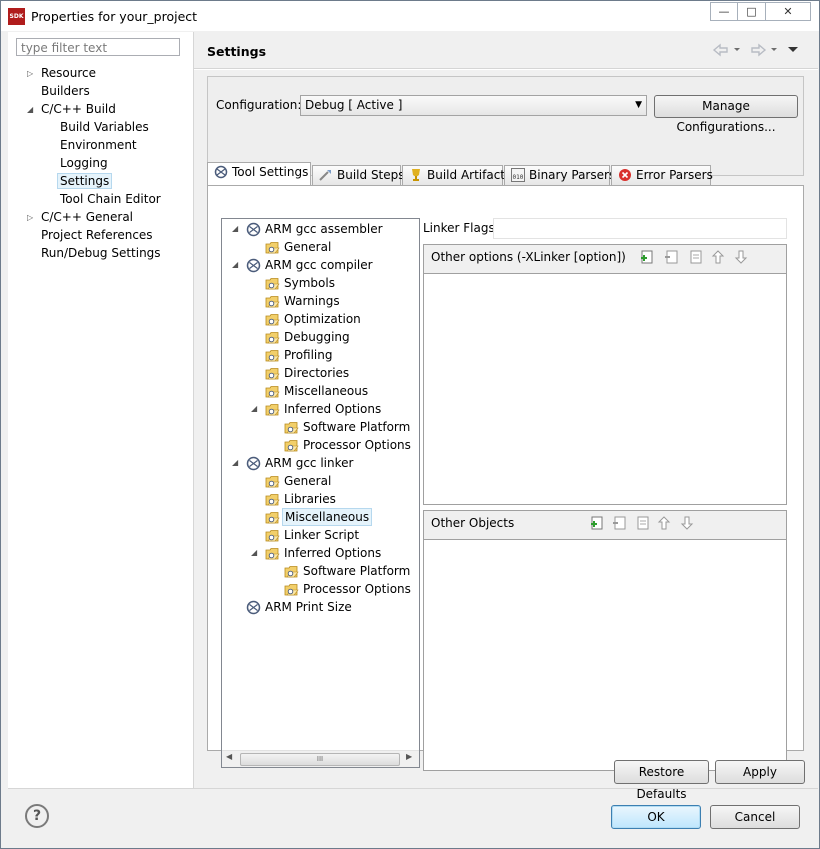 Image resolution: width=820 pixels, height=849 pixels. I want to click on nav-item-run-debug-settings: Run/Debug Settings, so click(101, 253).